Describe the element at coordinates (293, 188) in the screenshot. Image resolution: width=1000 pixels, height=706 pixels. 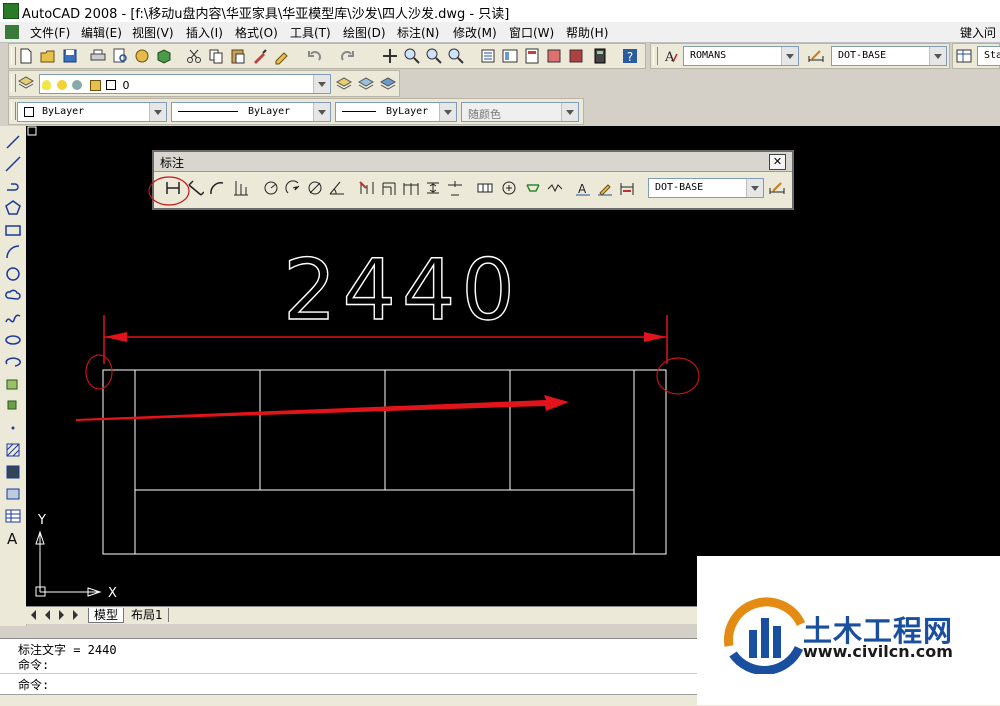
I see `jogged-dimension-icon` at that location.